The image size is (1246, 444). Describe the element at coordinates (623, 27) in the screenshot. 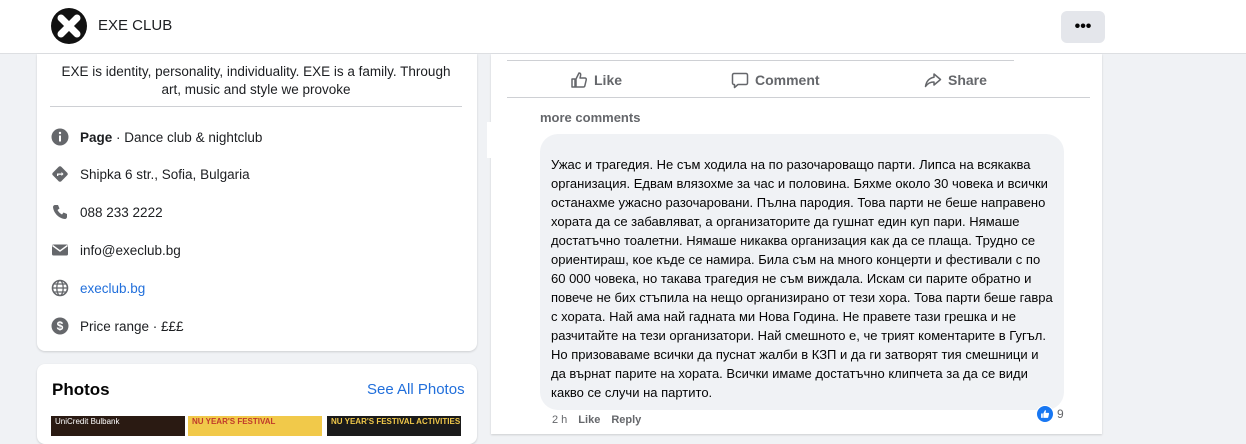

I see `page-header` at that location.